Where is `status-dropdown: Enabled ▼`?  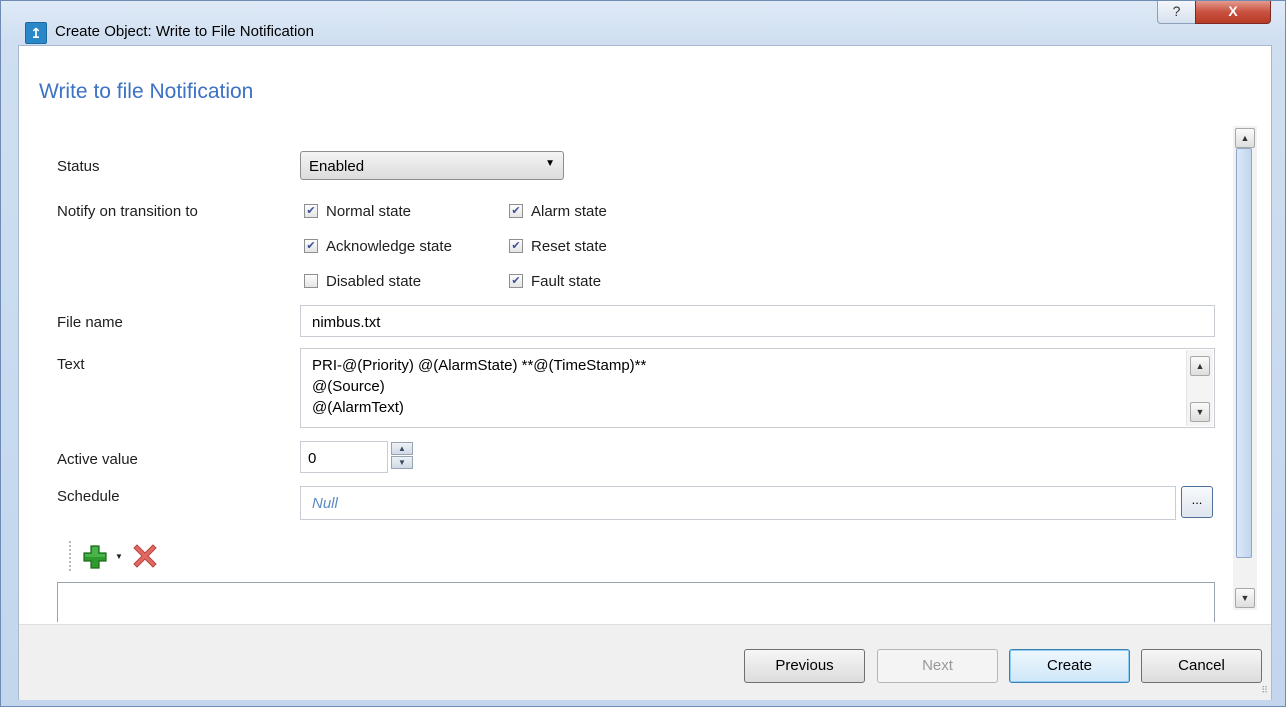 status-dropdown: Enabled ▼ is located at coordinates (432, 165).